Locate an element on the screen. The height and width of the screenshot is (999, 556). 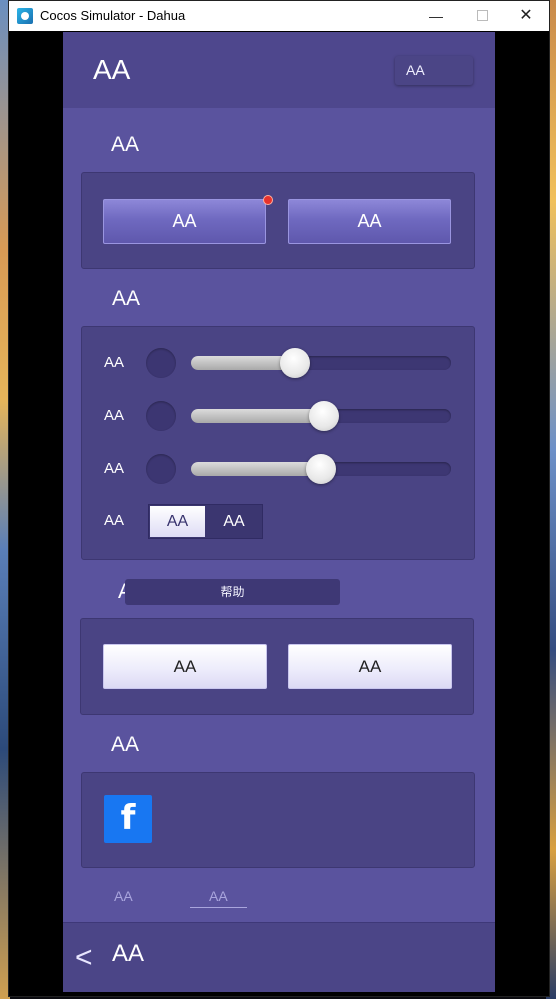
top-bar: AA AA is located at coordinates (279, 70).